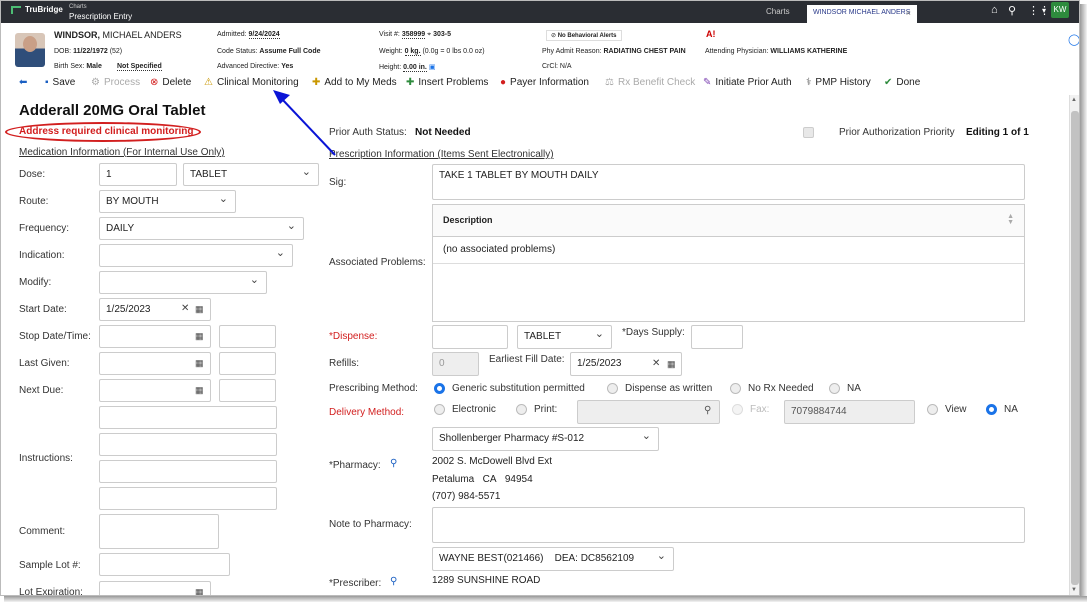 This screenshot has width=1087, height=602. Describe the element at coordinates (888, 82) in the screenshot. I see `check-icon: ✔` at that location.